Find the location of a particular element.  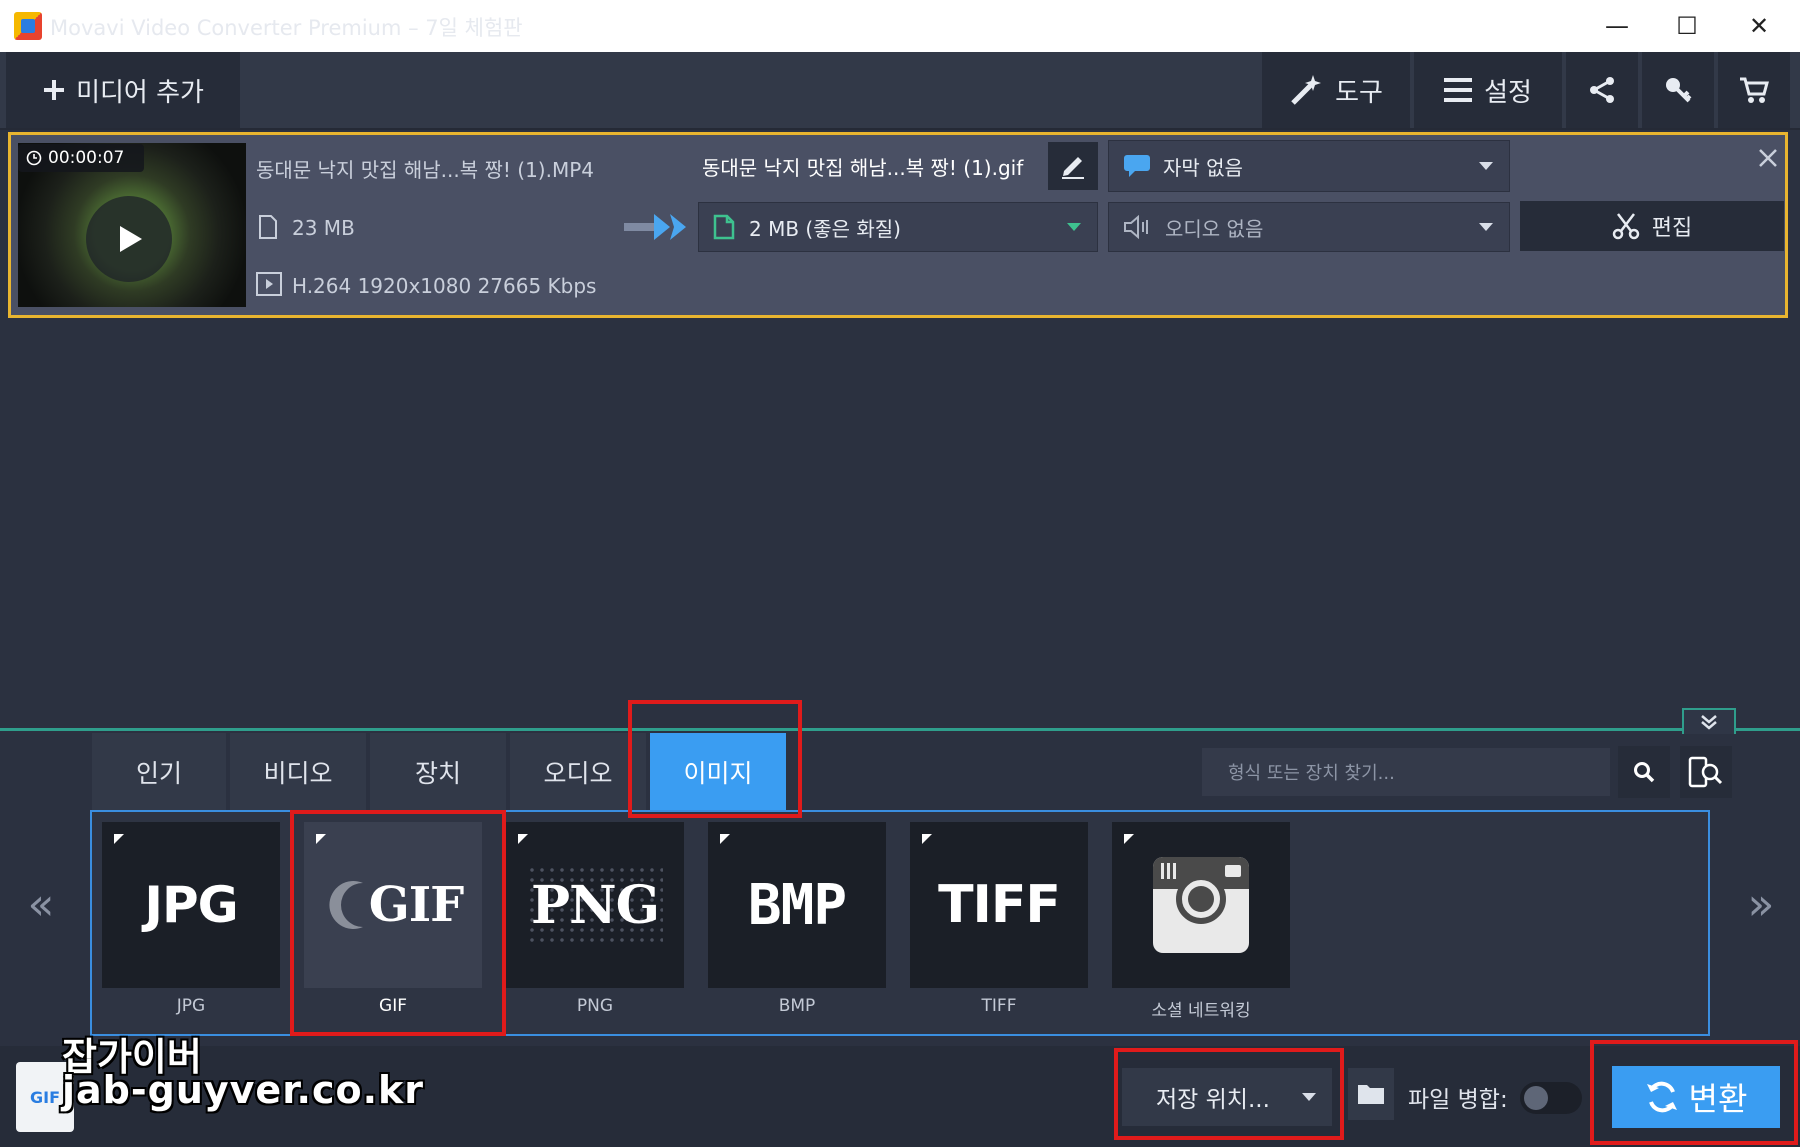

play-icon is located at coordinates (131, 239).